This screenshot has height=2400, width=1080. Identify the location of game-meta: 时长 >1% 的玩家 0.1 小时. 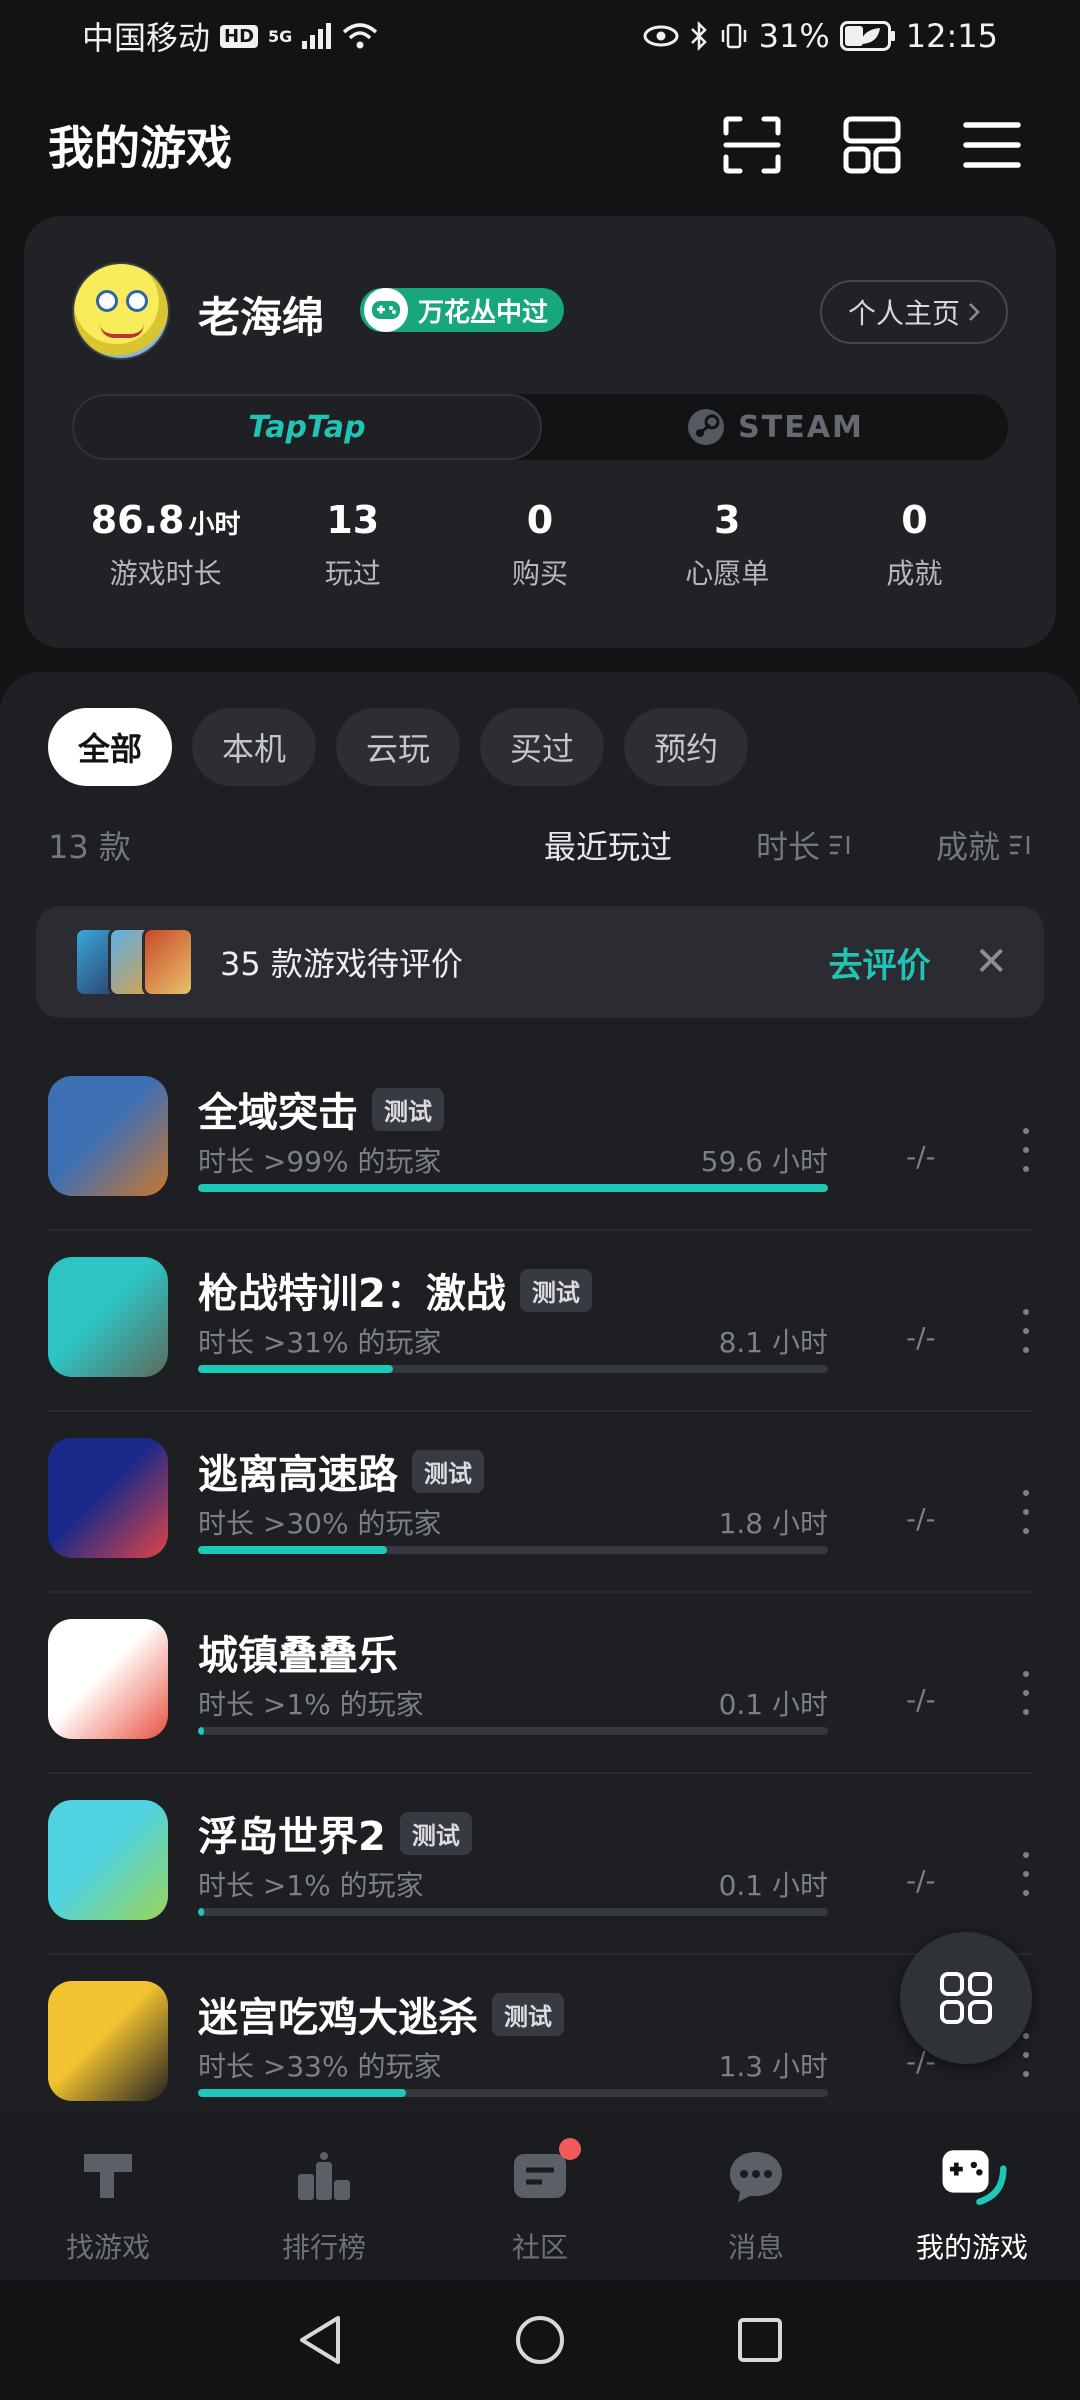
(513, 1884).